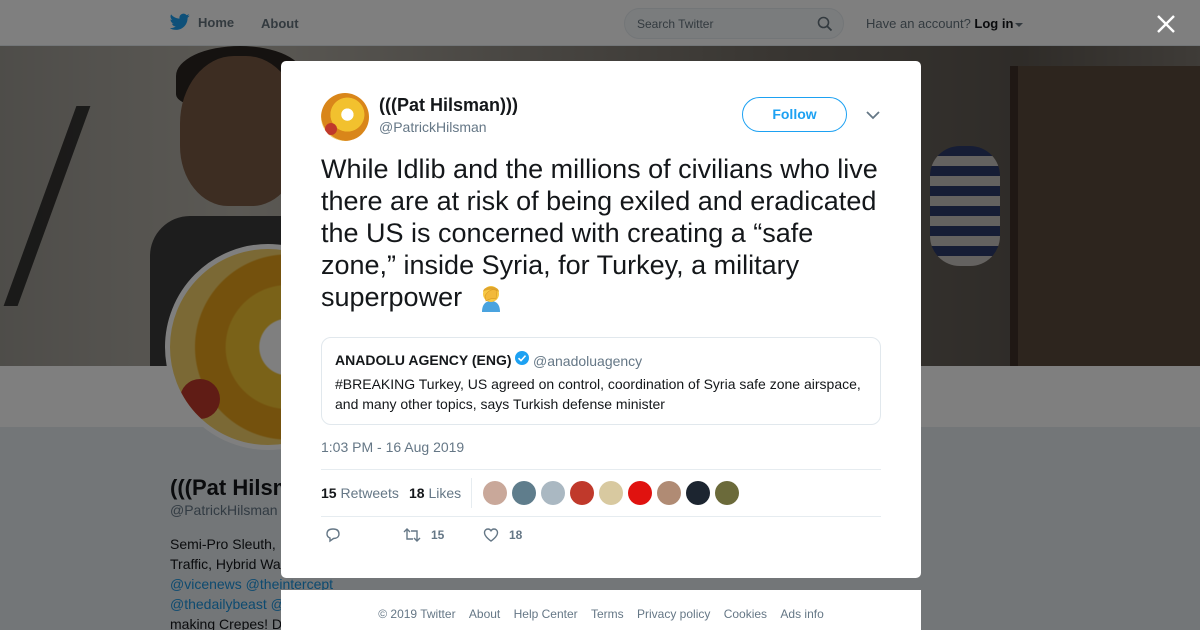 This screenshot has width=1200, height=630. What do you see at coordinates (445, 493) in the screenshot?
I see `likes-label: Likes` at bounding box center [445, 493].